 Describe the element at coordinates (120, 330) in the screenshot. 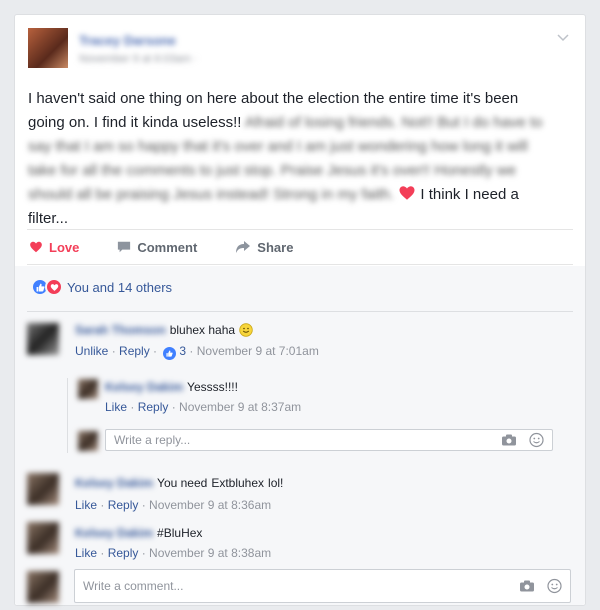

I see `commenter-name: Sarah Thomson` at that location.